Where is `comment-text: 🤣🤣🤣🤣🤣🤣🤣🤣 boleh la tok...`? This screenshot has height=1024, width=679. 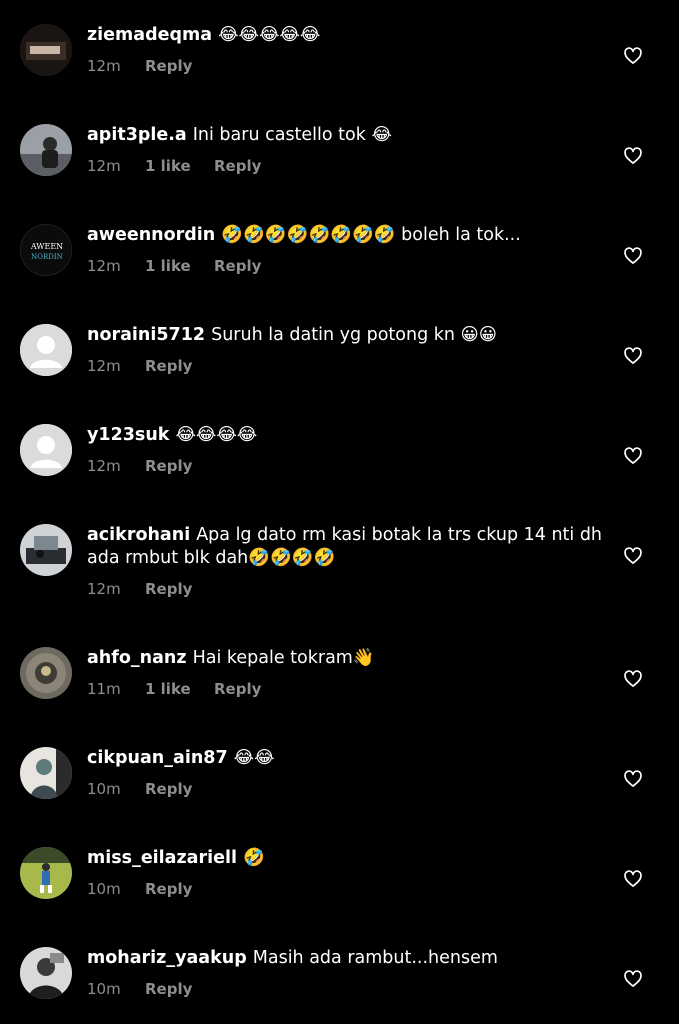 comment-text: 🤣🤣🤣🤣🤣🤣🤣🤣 boleh la tok... is located at coordinates (371, 235).